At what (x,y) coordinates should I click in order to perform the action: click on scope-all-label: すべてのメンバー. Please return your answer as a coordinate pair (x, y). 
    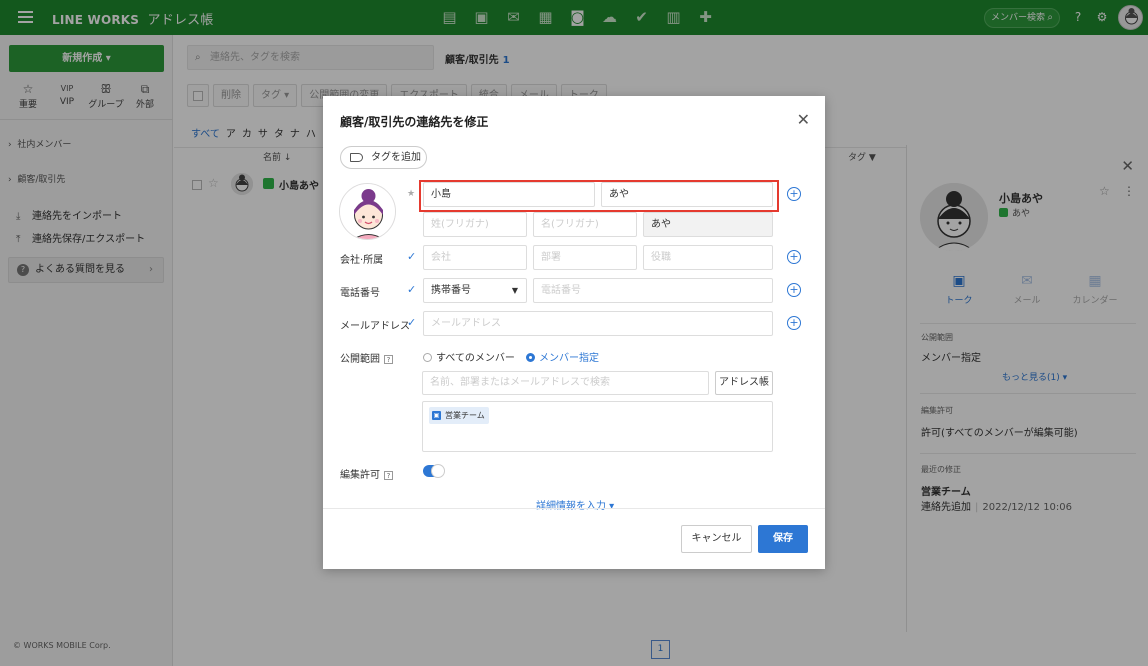
    Looking at the image, I should click on (475, 358).